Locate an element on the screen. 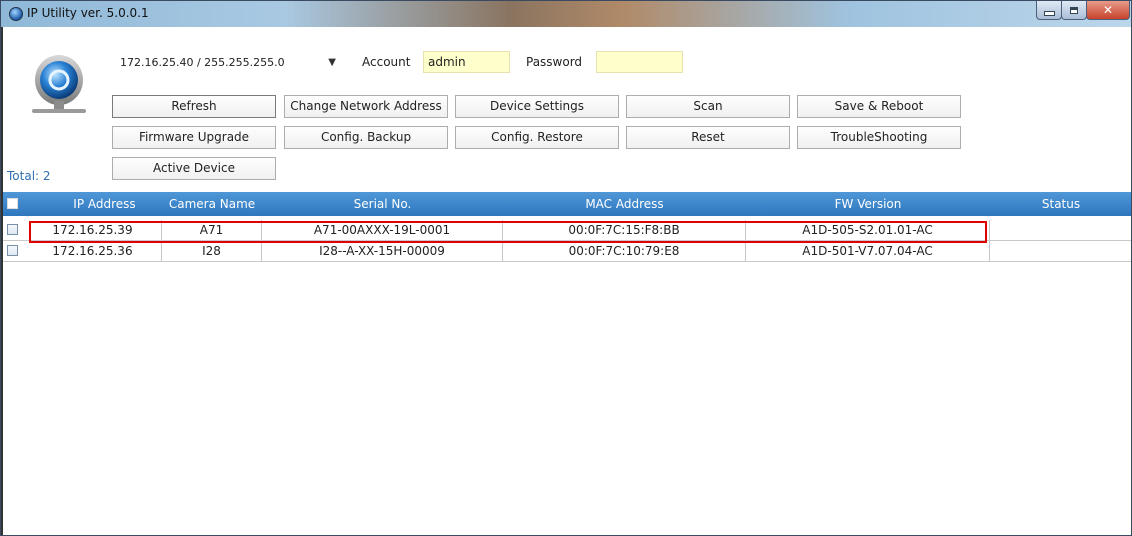 Image resolution: width=1132 pixels, height=536 pixels. minimize-button is located at coordinates (1049, 10).